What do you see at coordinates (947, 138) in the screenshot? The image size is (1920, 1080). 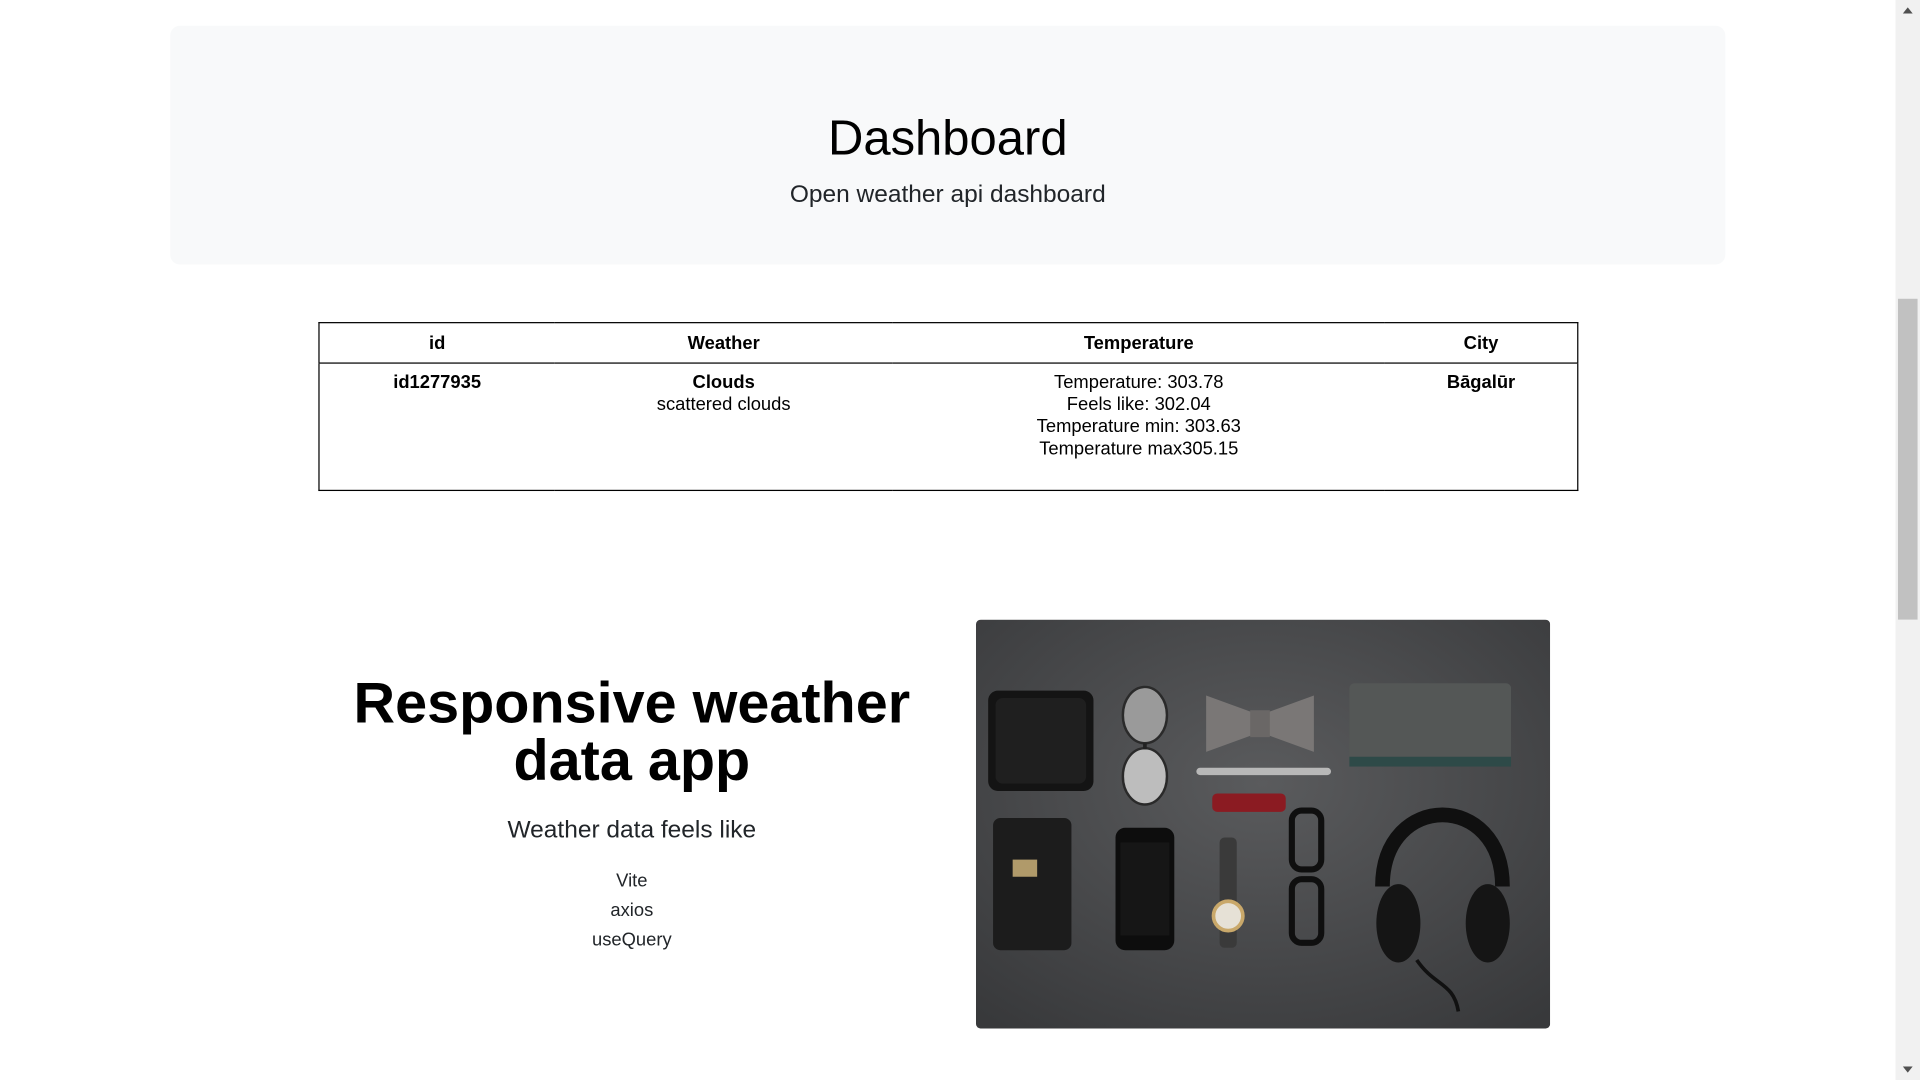 I see `page-title: Dashboard` at bounding box center [947, 138].